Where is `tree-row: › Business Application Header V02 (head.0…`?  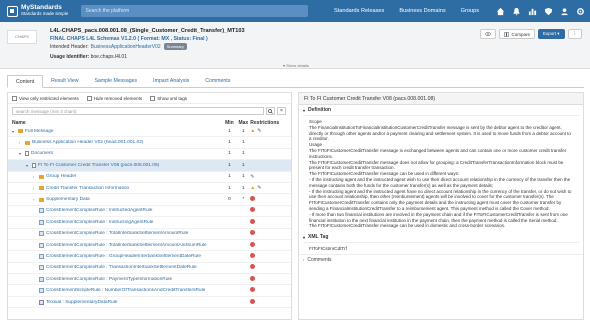
tree-row: › Business Application Header V02 (head.0… is located at coordinates (149, 143).